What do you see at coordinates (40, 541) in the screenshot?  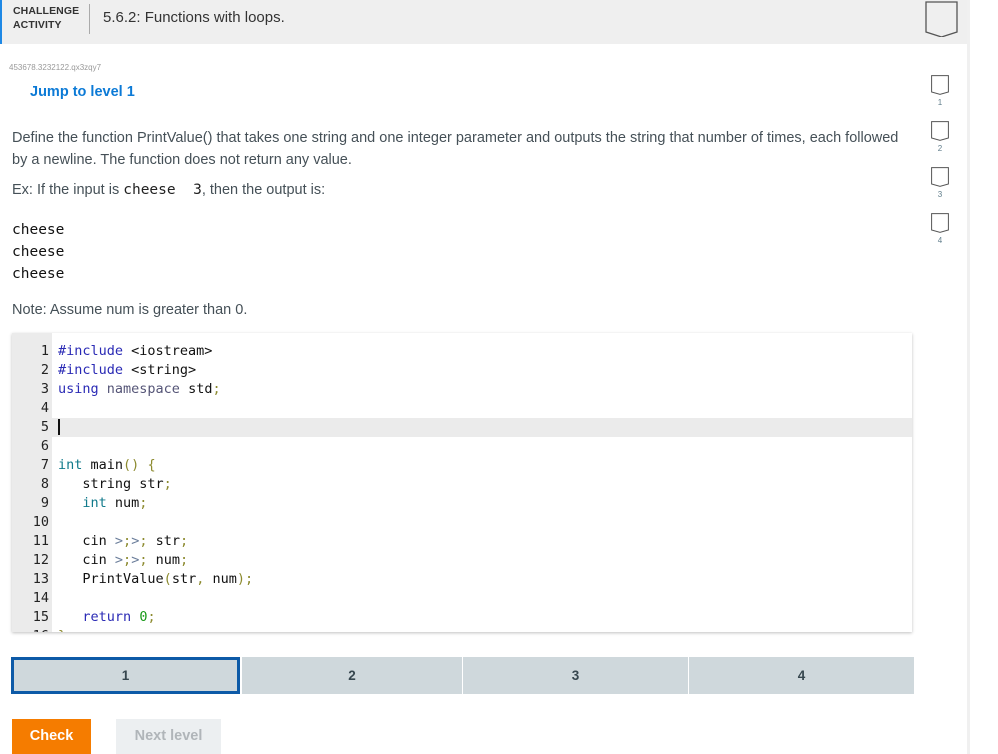 I see `line-number: 11` at bounding box center [40, 541].